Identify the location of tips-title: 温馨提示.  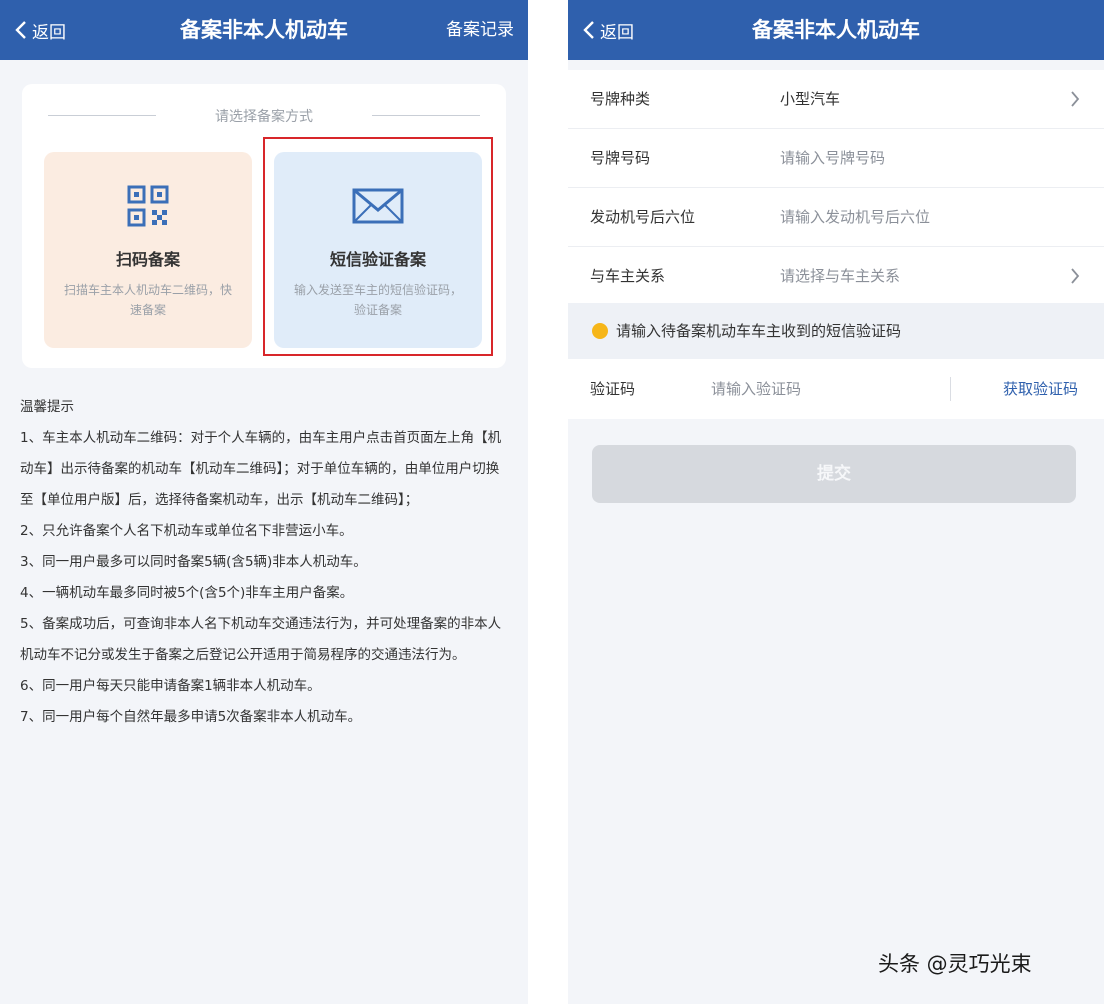
(47, 407).